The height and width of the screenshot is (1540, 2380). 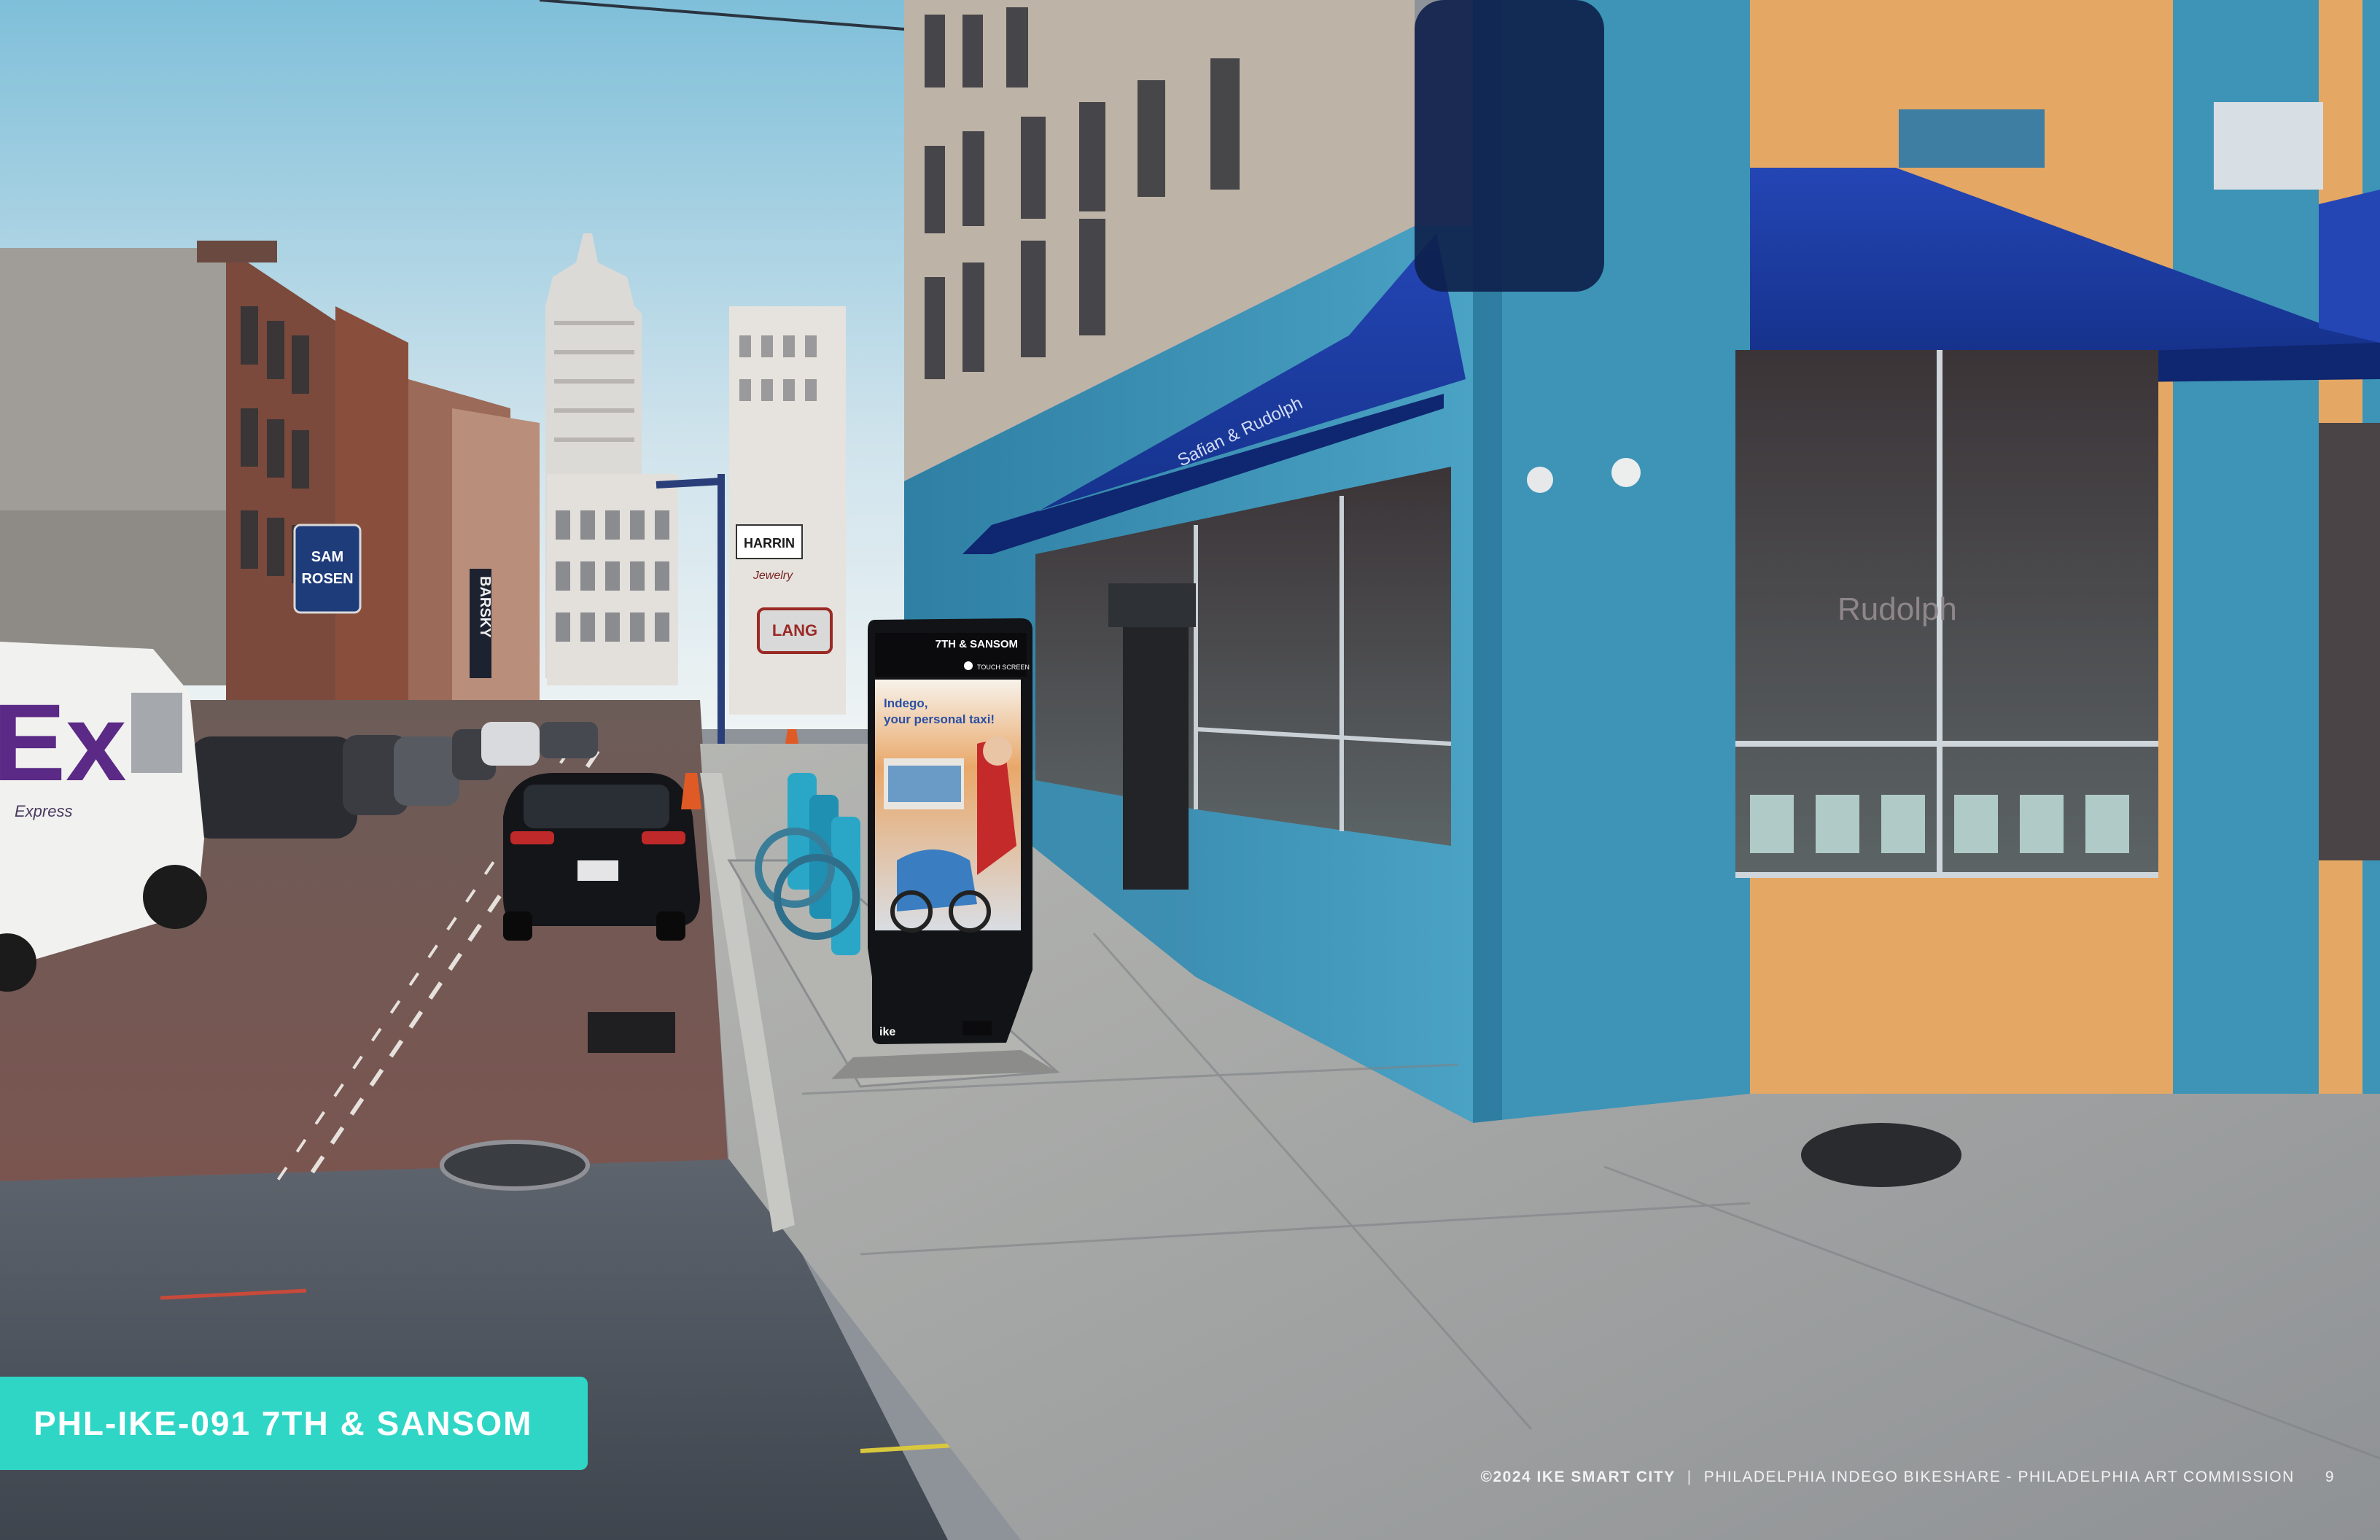 What do you see at coordinates (515, 1165) in the screenshot?
I see `manhole` at bounding box center [515, 1165].